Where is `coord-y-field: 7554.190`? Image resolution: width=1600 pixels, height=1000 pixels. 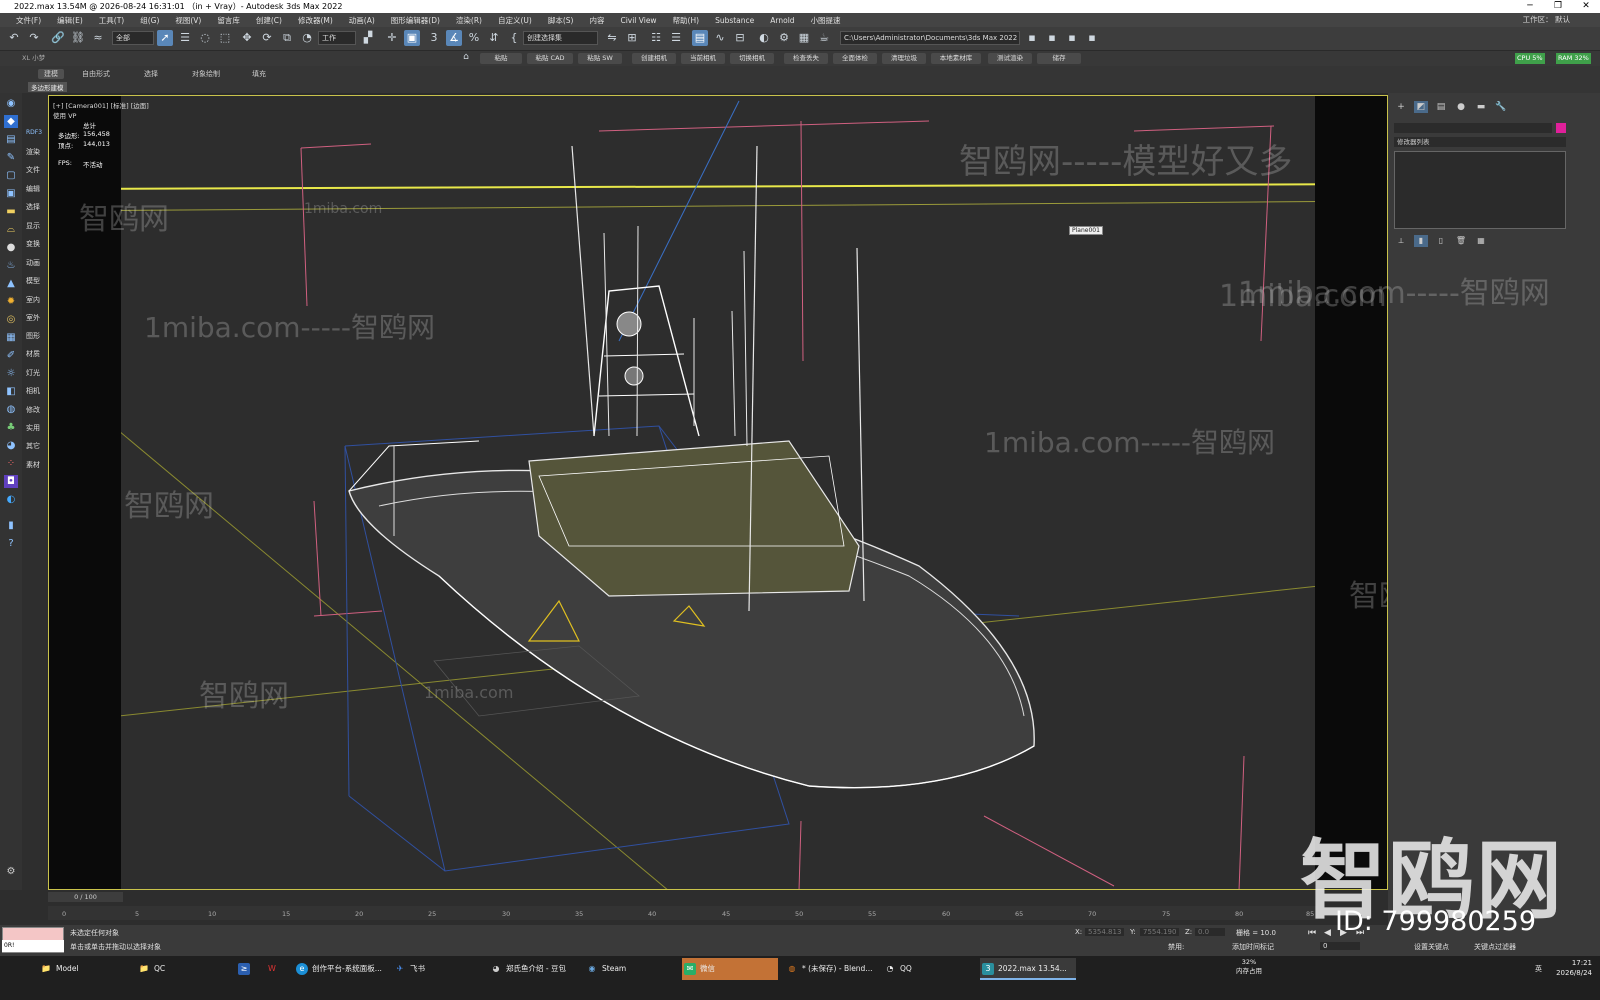
coord-y-field: 7554.190 is located at coordinates (1160, 932).